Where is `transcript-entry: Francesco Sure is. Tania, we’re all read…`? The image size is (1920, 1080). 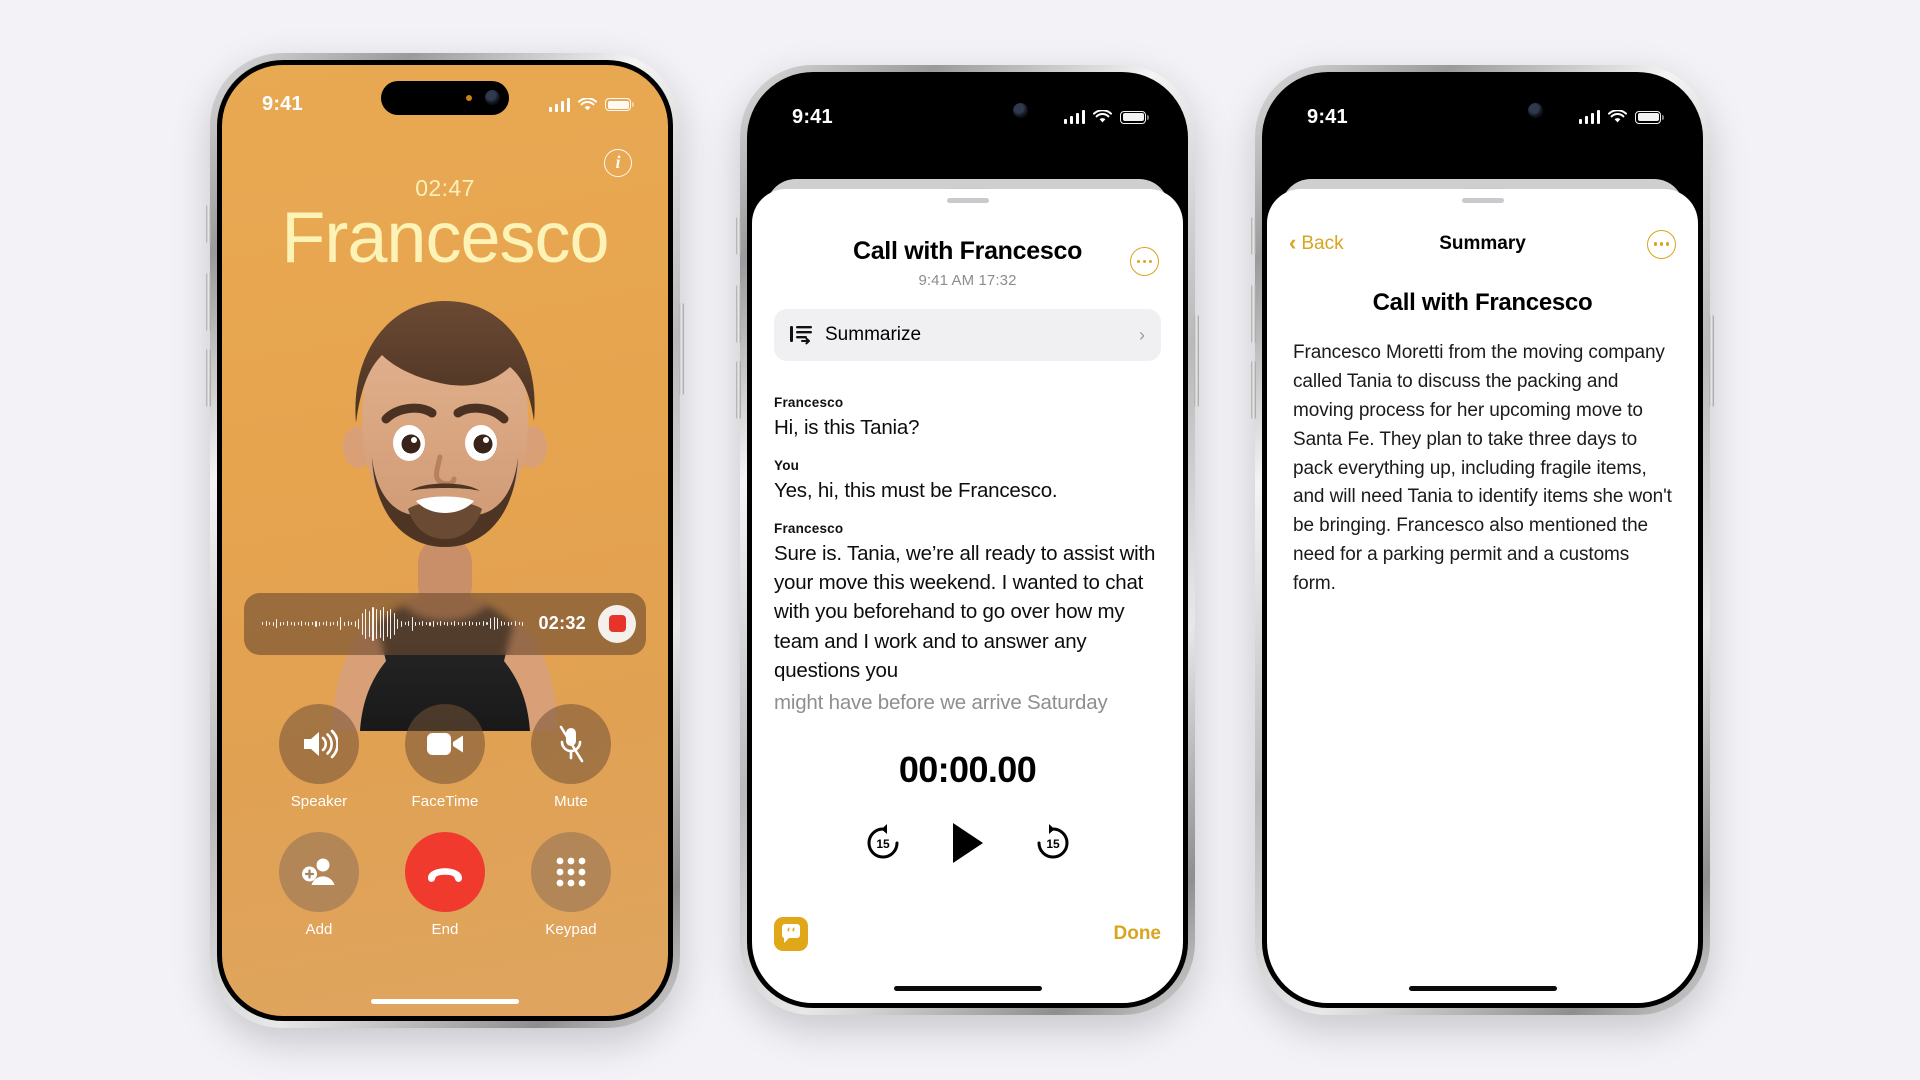
transcript-entry: Francesco Sure is. Tania, we’re all read… is located at coordinates (967, 619).